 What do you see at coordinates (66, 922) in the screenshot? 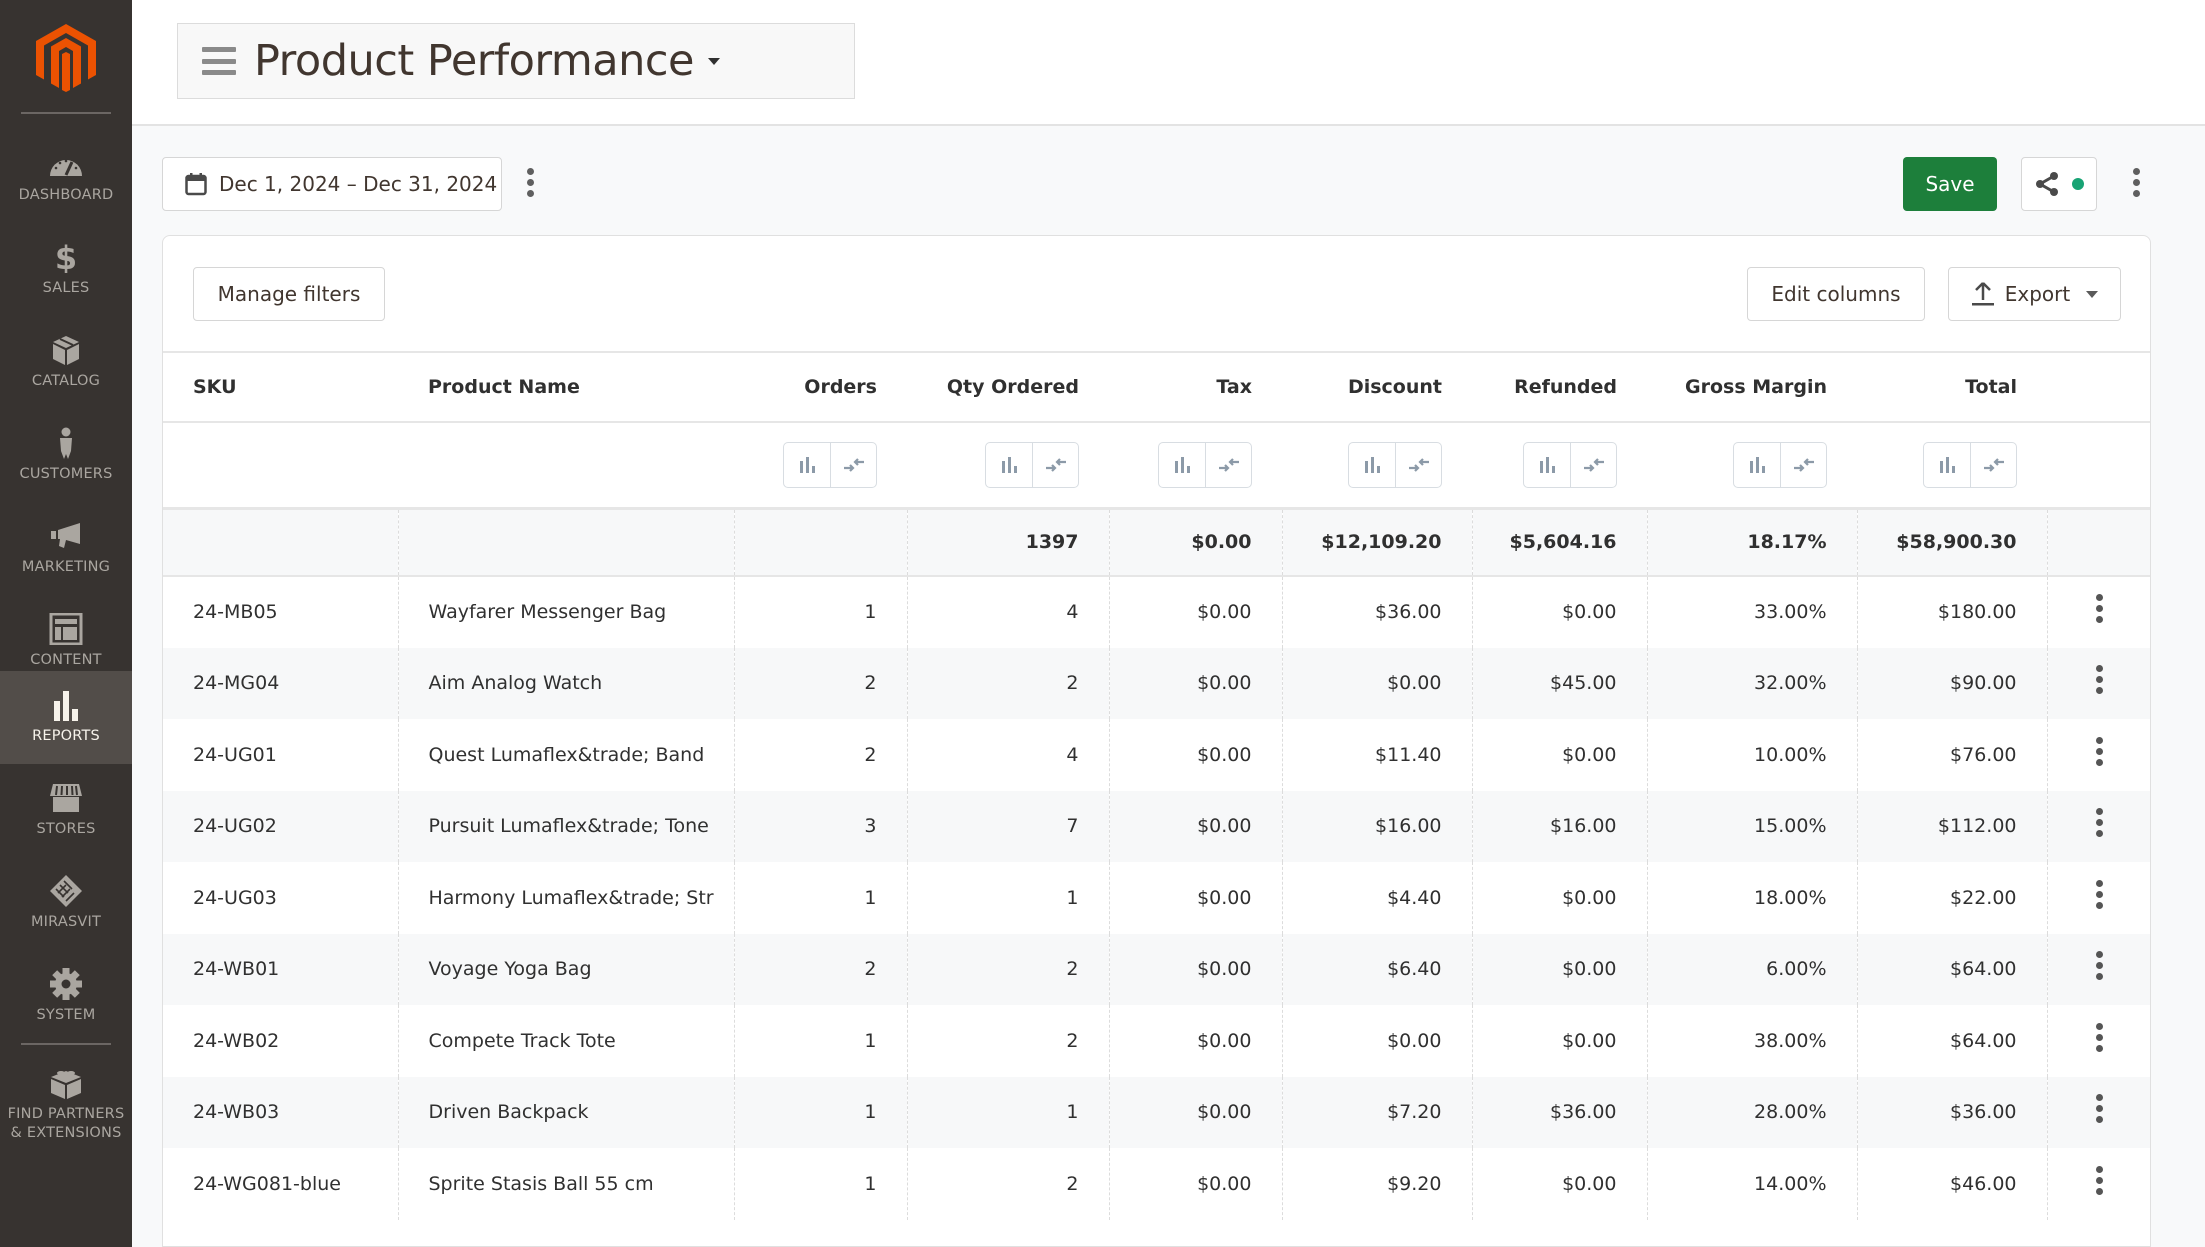
I see `sidebar-item-label: MIRASVIT` at bounding box center [66, 922].